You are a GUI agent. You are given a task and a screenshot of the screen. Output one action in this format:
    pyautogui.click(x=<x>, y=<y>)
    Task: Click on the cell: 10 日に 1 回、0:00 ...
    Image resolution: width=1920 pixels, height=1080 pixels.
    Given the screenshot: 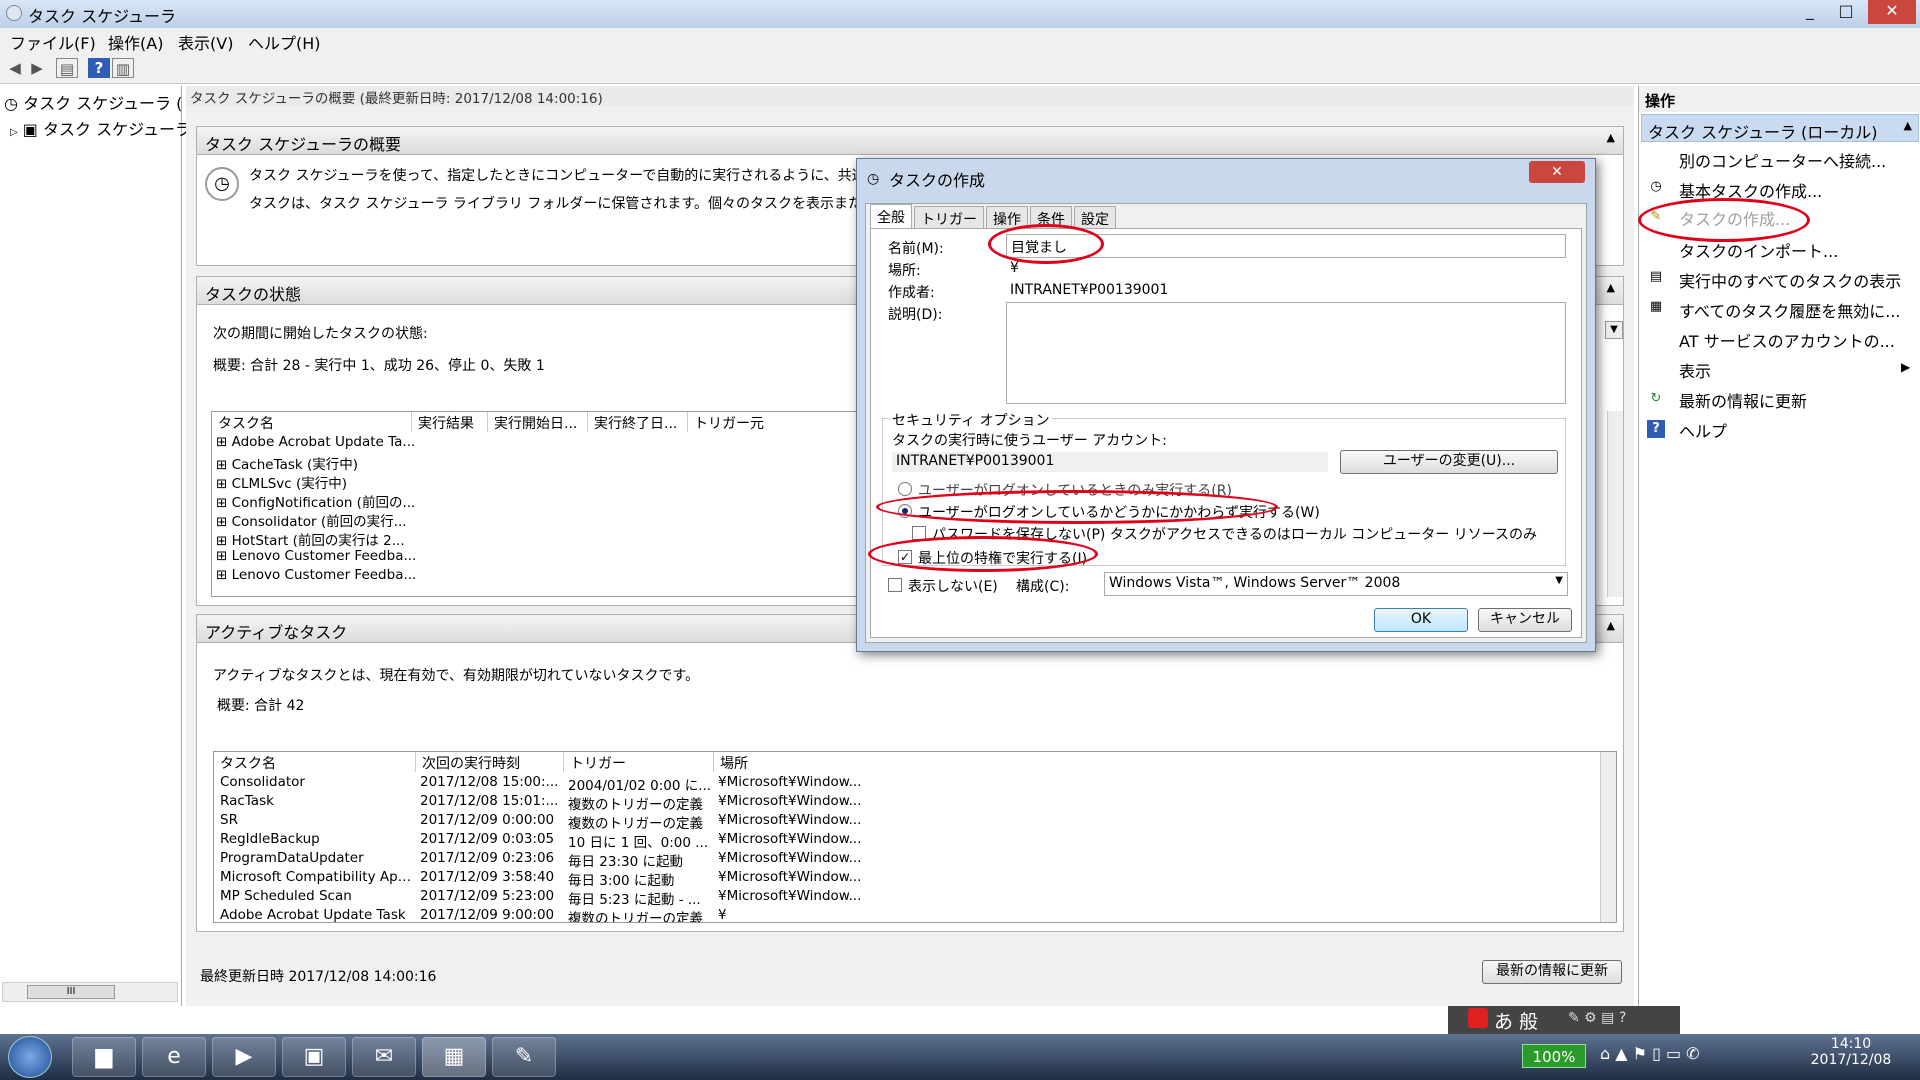 What is the action you would take?
    pyautogui.click(x=638, y=843)
    